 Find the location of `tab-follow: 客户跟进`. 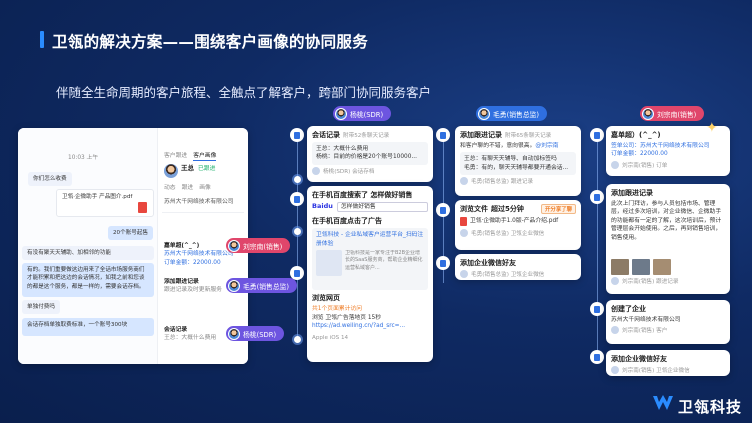

tab-follow: 客户跟进 is located at coordinates (175, 156).